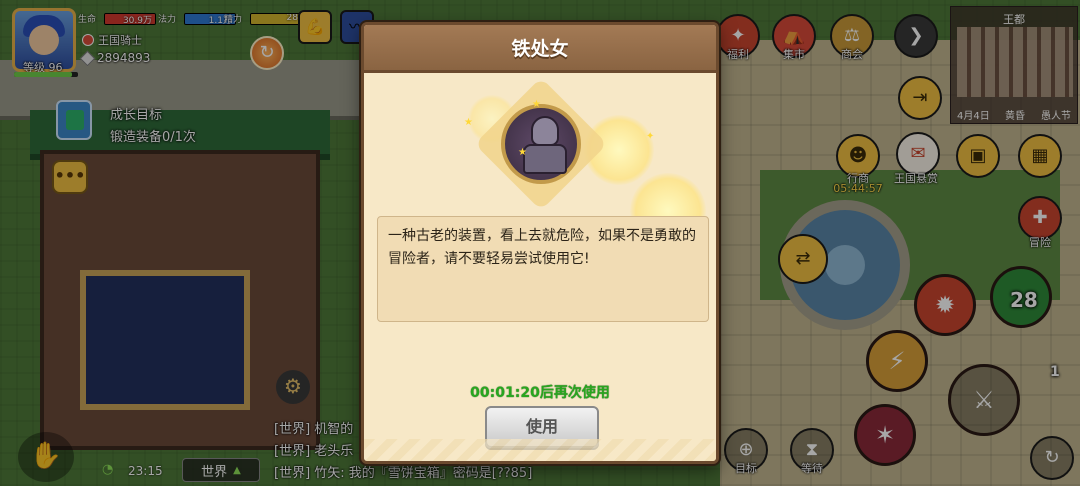 This screenshot has width=1080, height=486. Describe the element at coordinates (545, 159) in the screenshot. I see `statue-body` at that location.